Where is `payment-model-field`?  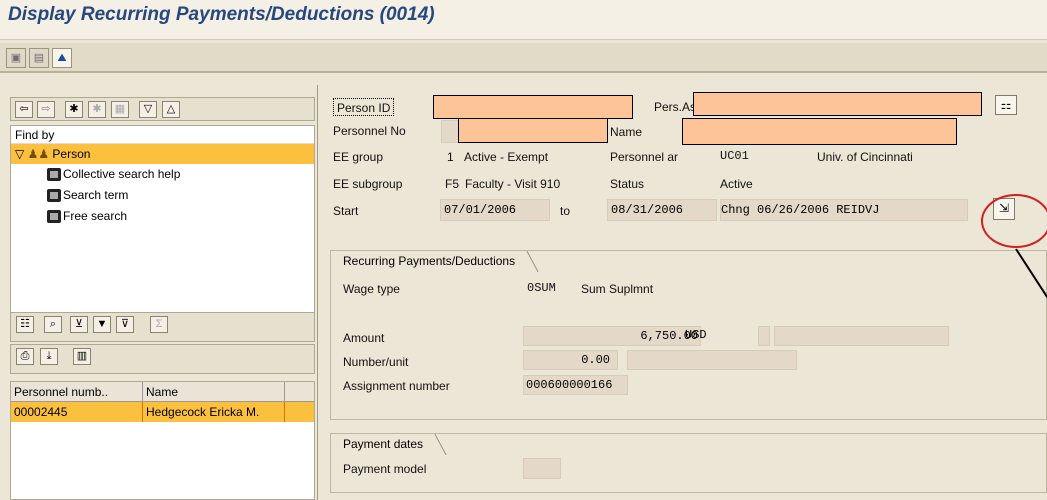 payment-model-field is located at coordinates (542, 468).